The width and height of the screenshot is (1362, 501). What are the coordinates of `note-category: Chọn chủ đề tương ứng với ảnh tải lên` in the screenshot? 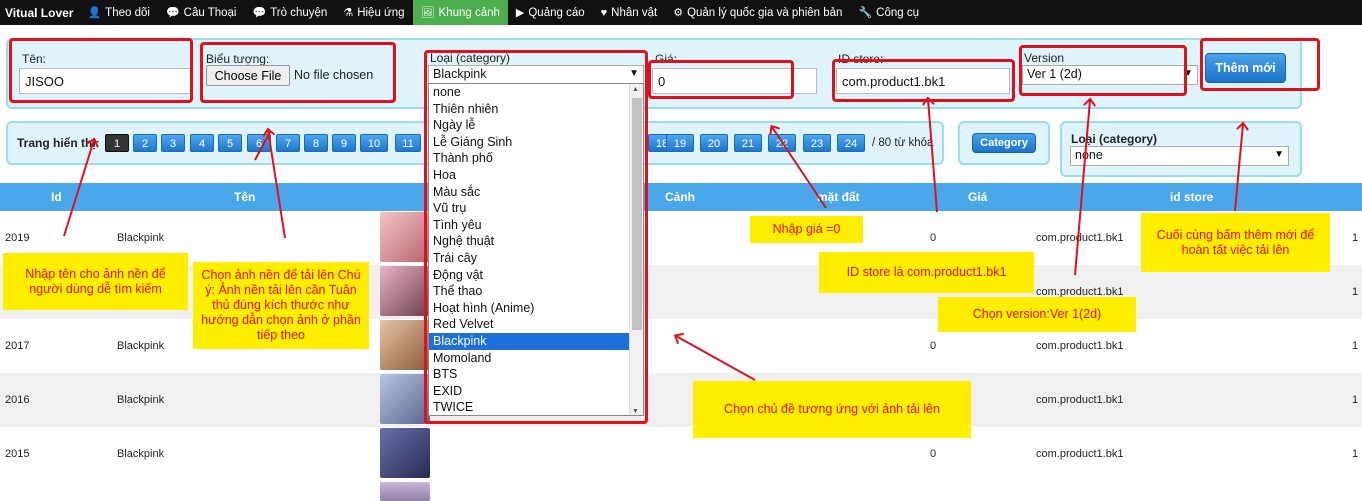 It's located at (832, 409).